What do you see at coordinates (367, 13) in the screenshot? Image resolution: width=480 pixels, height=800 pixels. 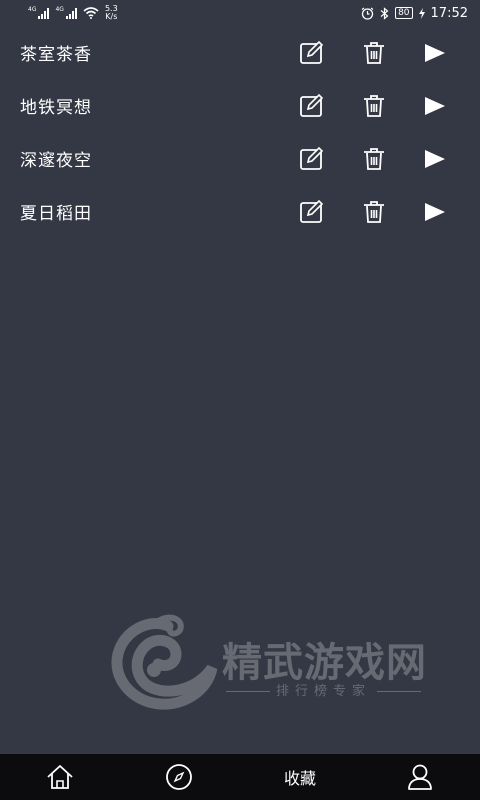 I see `alarm-icon` at bounding box center [367, 13].